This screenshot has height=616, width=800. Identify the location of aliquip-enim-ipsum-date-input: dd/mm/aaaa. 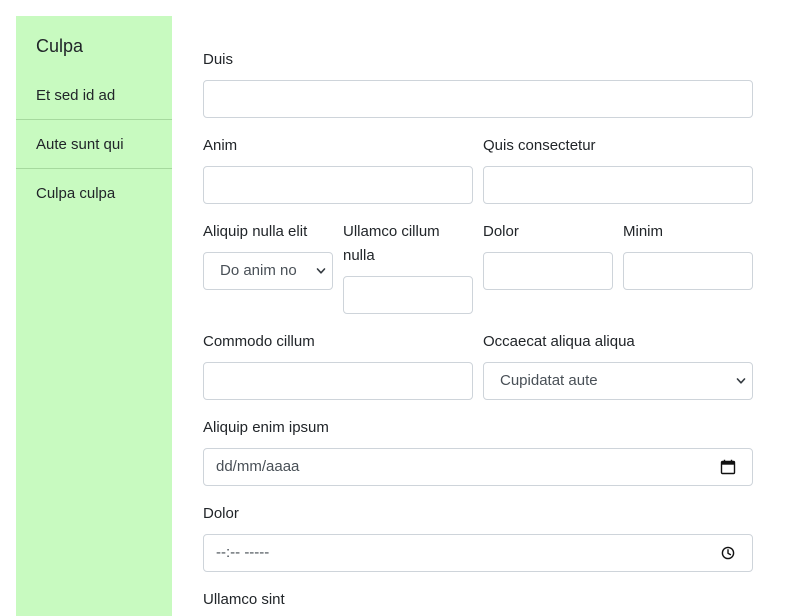
(478, 467).